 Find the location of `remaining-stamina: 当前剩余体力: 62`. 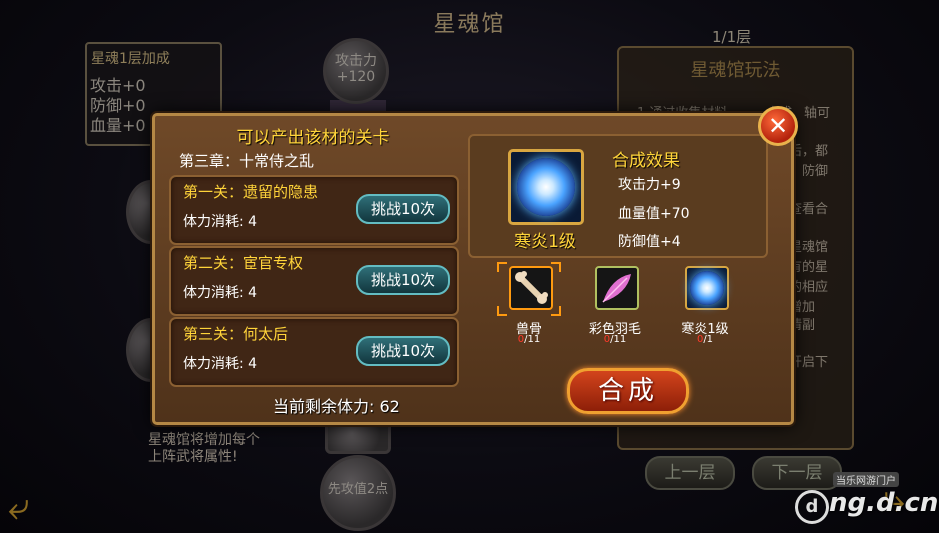

remaining-stamina: 当前剩余体力: 62 is located at coordinates (336, 405).